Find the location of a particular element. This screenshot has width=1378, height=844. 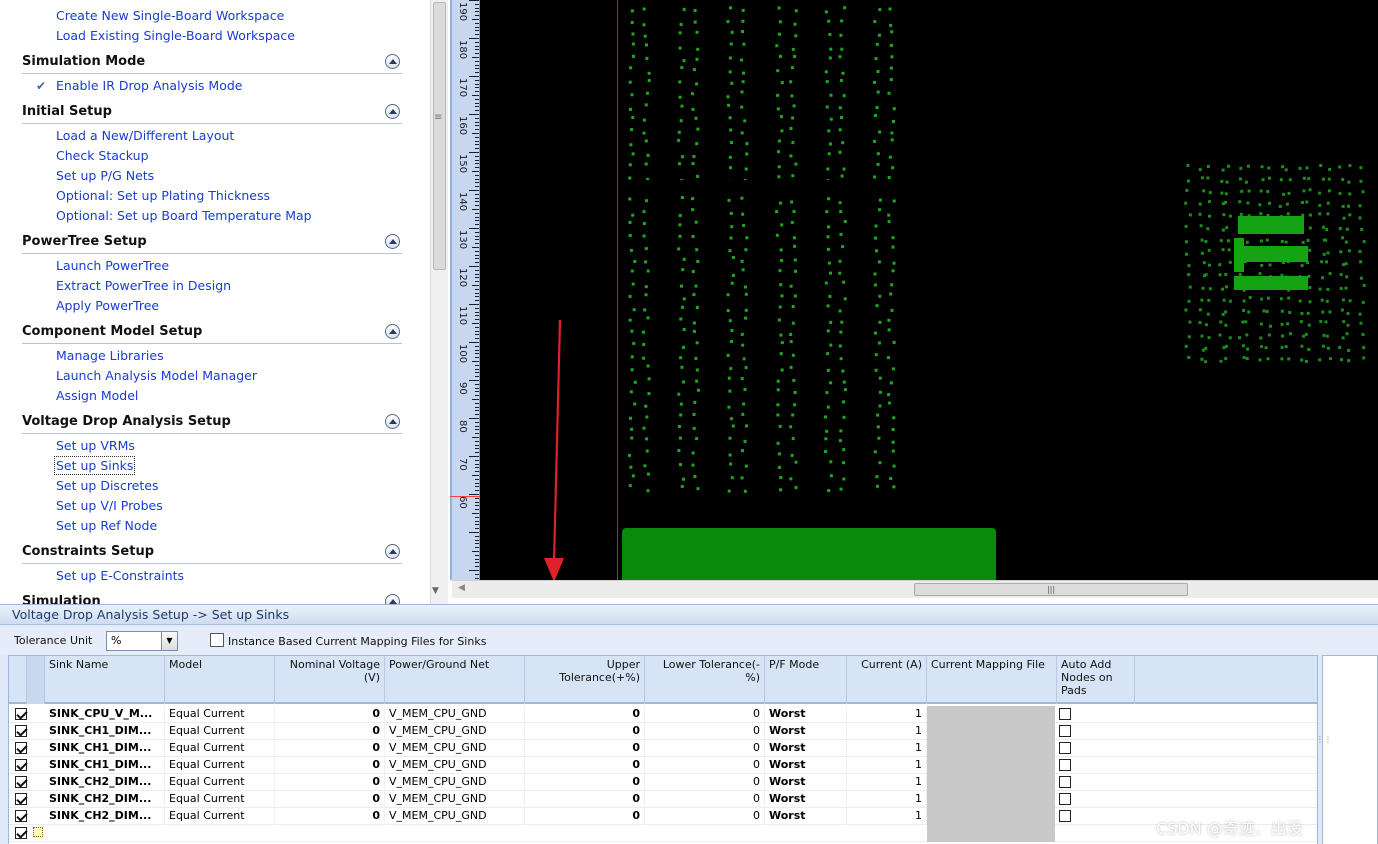

instance-mapping-checkbox is located at coordinates (217, 640).